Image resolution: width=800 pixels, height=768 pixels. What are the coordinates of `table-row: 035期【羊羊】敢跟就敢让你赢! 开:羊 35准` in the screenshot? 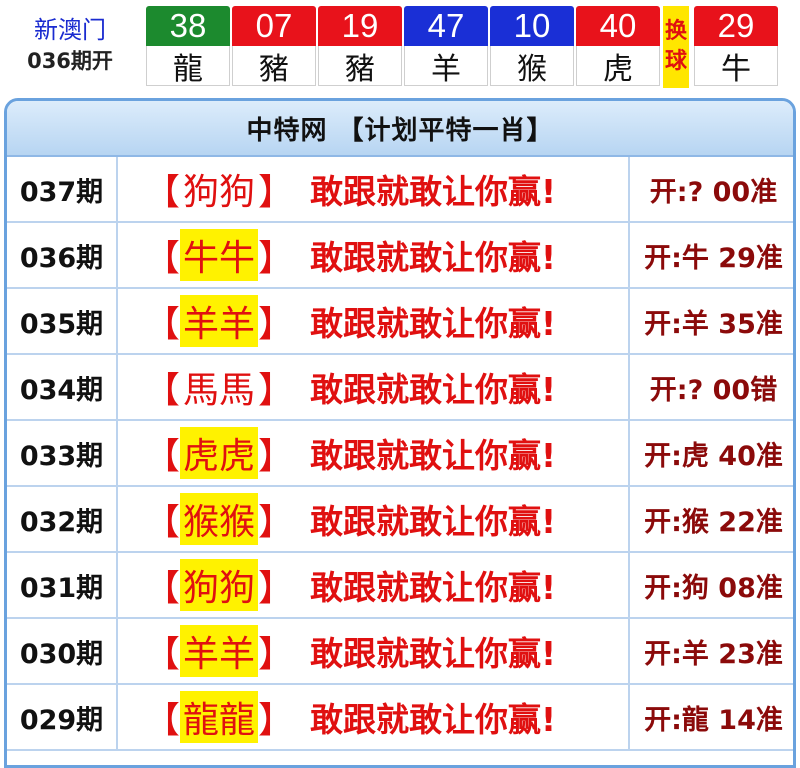 It's located at (400, 322).